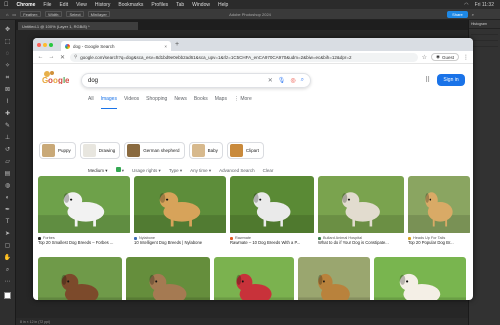  What do you see at coordinates (8, 210) in the screenshot?
I see `pen-tool-icon: ✒` at bounding box center [8, 210].